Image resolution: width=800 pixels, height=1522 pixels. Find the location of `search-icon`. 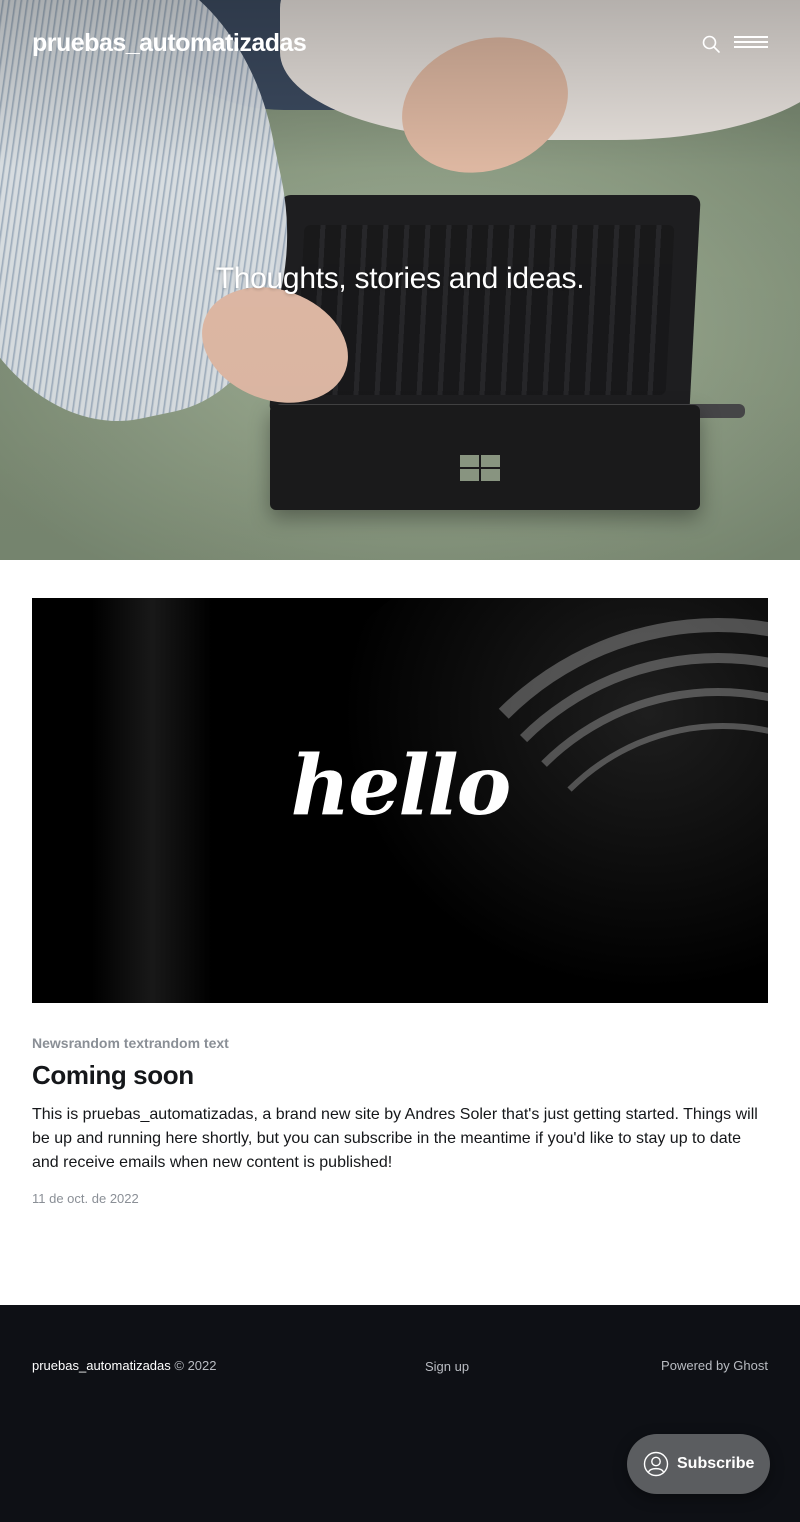

search-icon is located at coordinates (711, 44).